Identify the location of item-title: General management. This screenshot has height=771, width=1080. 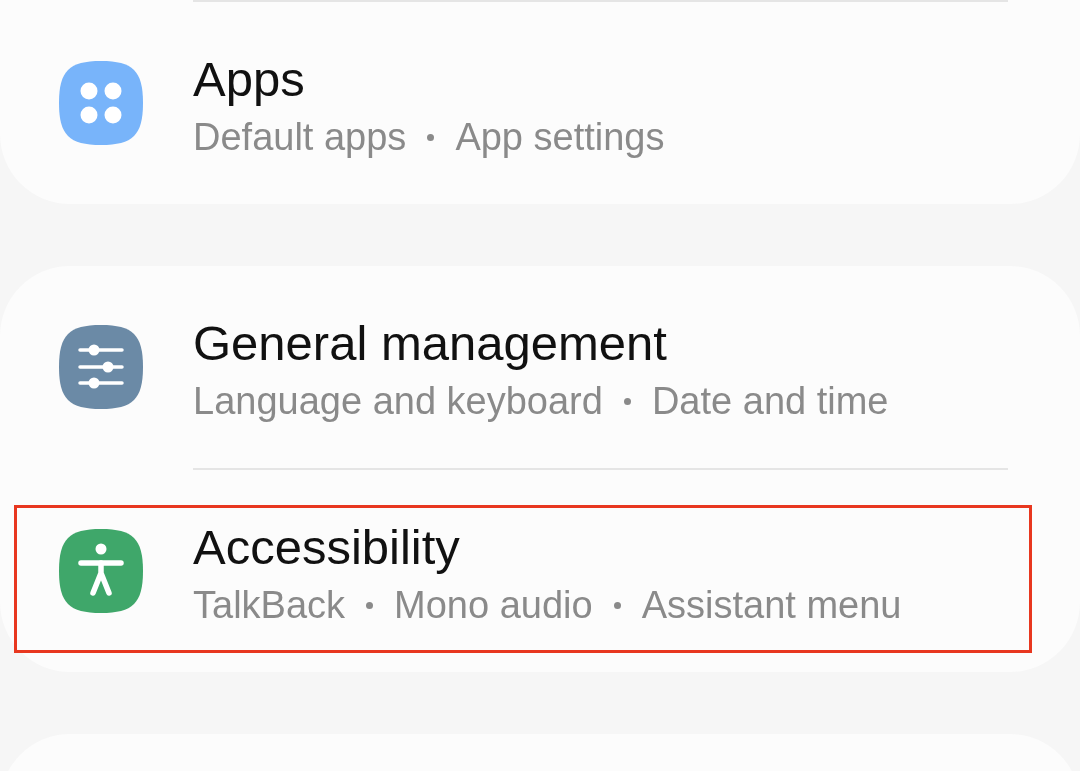
(541, 343).